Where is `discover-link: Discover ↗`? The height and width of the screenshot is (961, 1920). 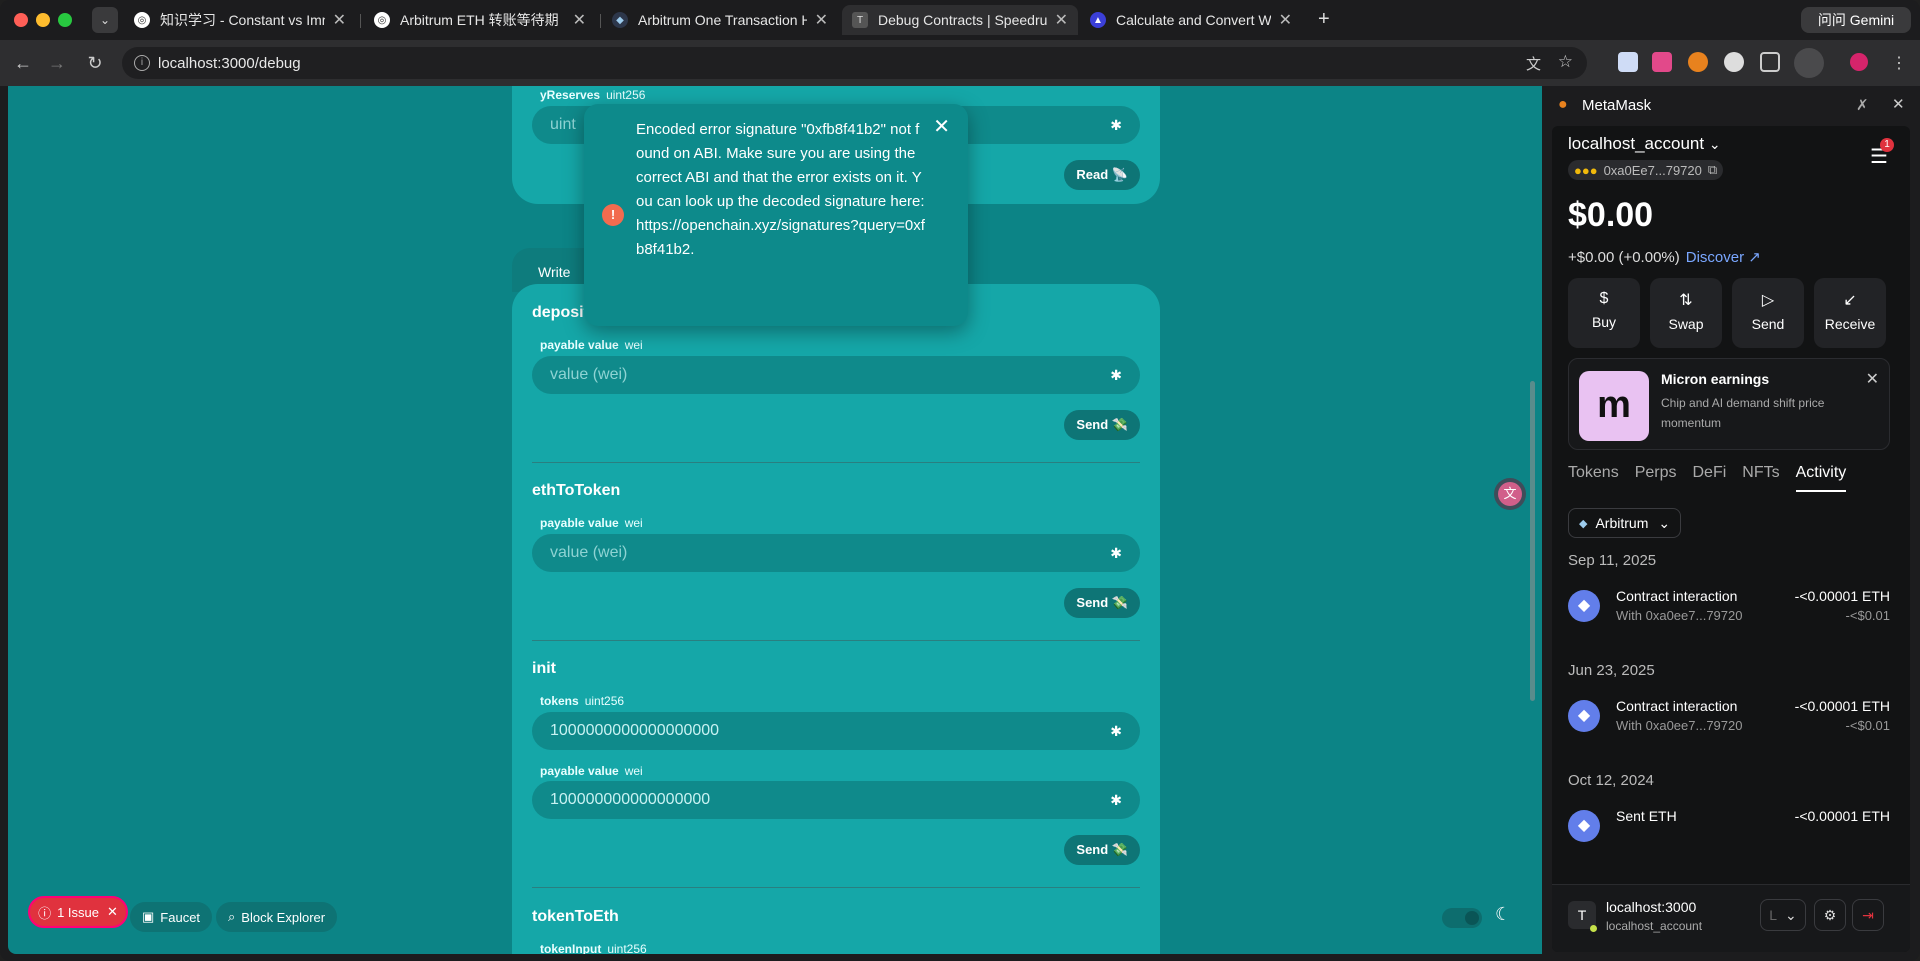
discover-link: Discover ↗ is located at coordinates (1723, 257).